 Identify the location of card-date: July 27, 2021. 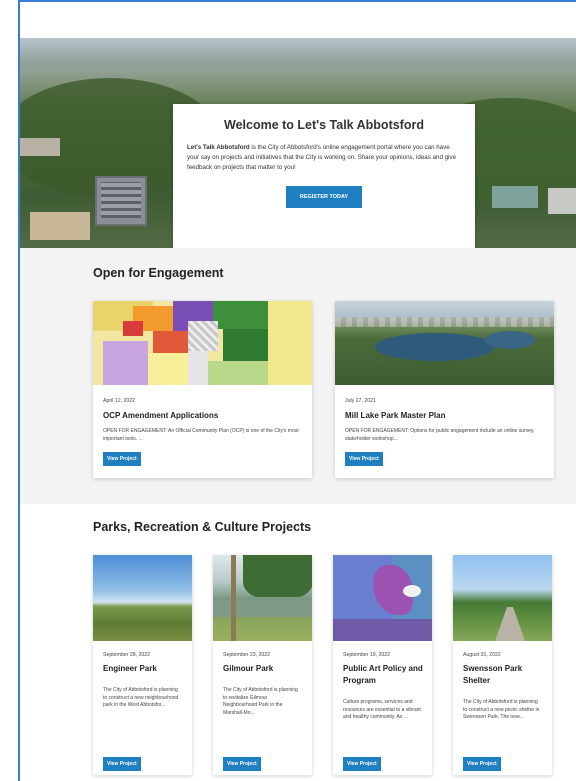
(360, 401).